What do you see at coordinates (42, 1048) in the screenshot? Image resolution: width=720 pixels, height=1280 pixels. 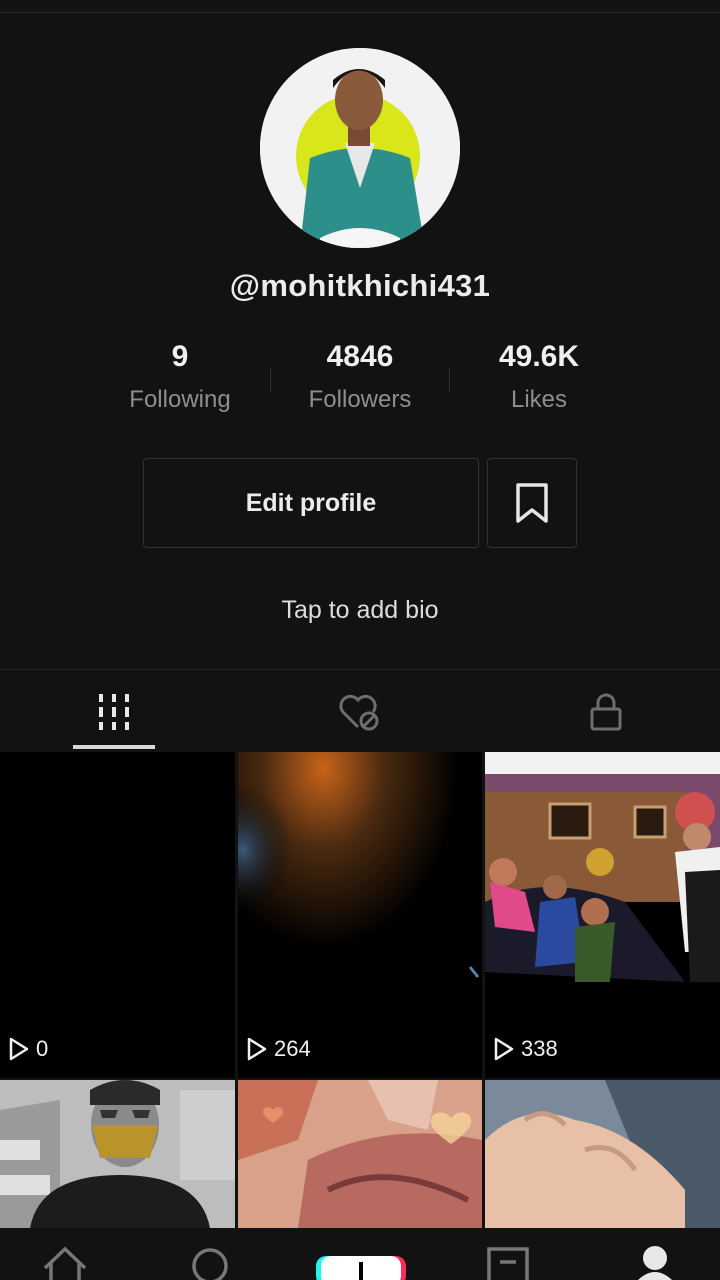 I see `view-count-label: 0` at bounding box center [42, 1048].